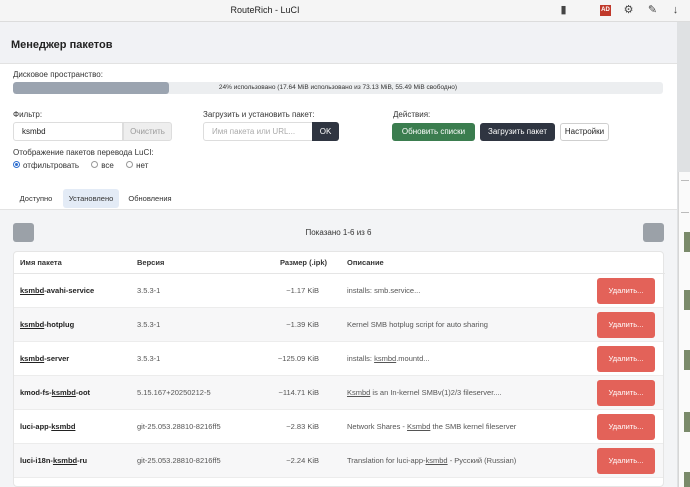  Describe the element at coordinates (48, 426) in the screenshot. I see `package-name: luci-app-ksmbd` at that location.